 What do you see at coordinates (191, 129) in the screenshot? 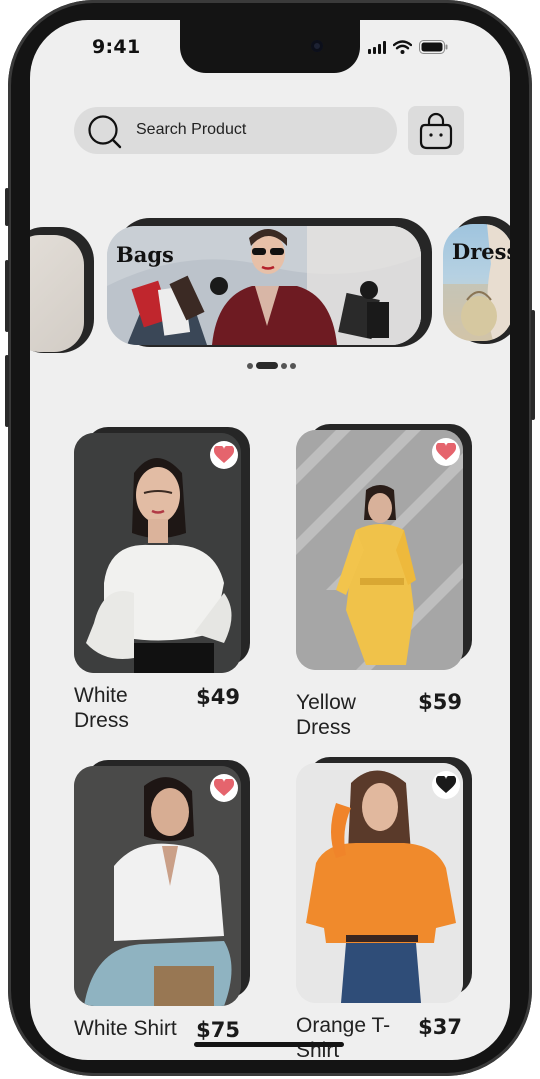
I see `search-placeholder: Search Product` at bounding box center [191, 129].